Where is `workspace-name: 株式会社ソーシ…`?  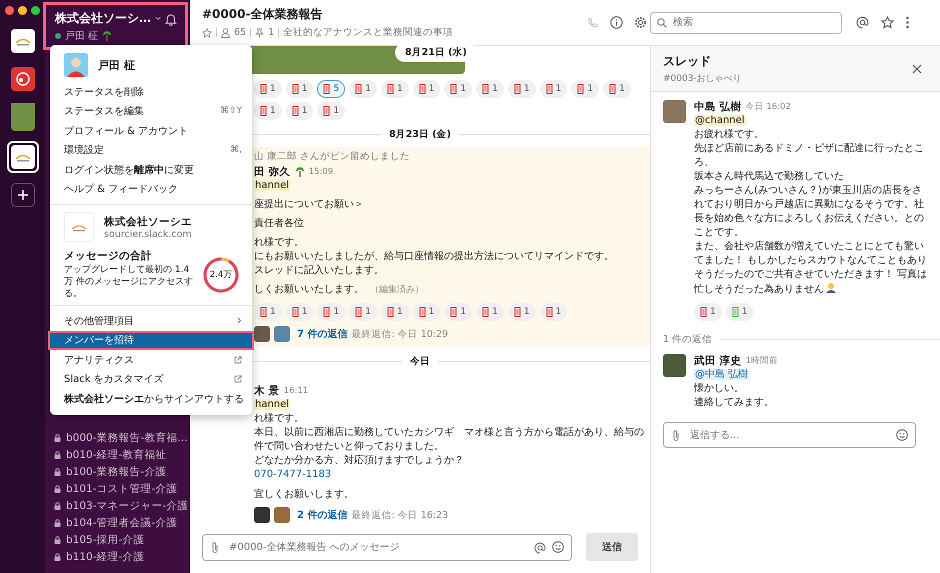 workspace-name: 株式会社ソーシ… is located at coordinates (103, 18).